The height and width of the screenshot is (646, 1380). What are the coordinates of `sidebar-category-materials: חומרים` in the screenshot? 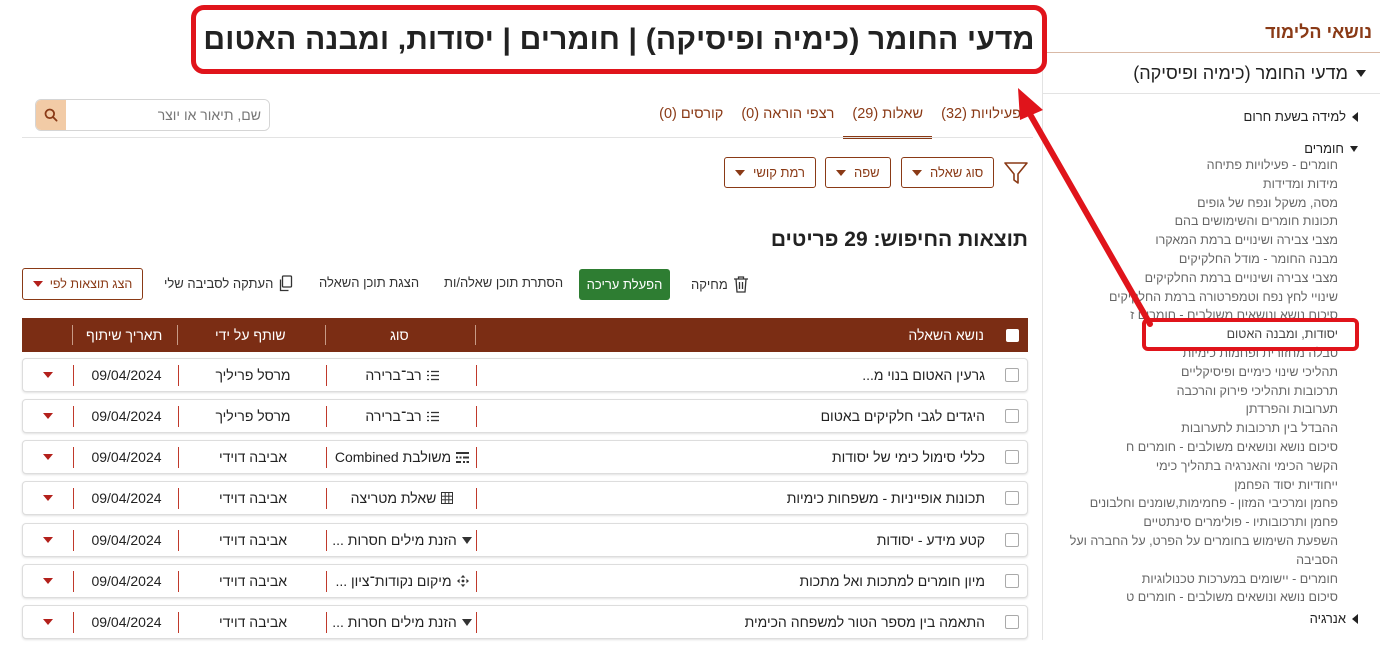 It's located at (1331, 148).